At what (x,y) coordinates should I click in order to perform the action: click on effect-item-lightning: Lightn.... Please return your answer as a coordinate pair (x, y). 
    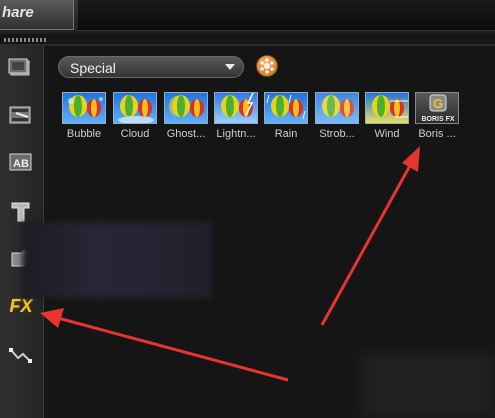
    Looking at the image, I should click on (236, 116).